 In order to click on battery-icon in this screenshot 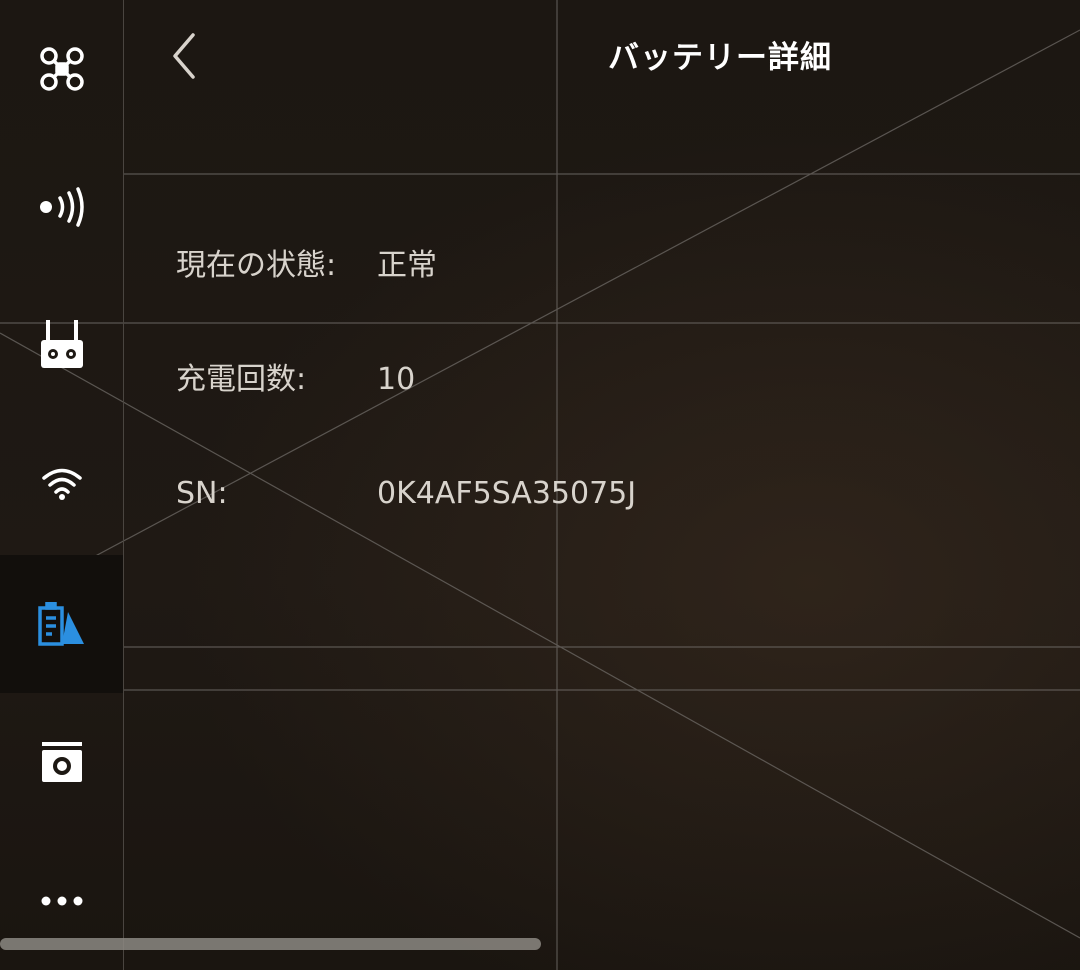, I will do `click(61, 624)`.